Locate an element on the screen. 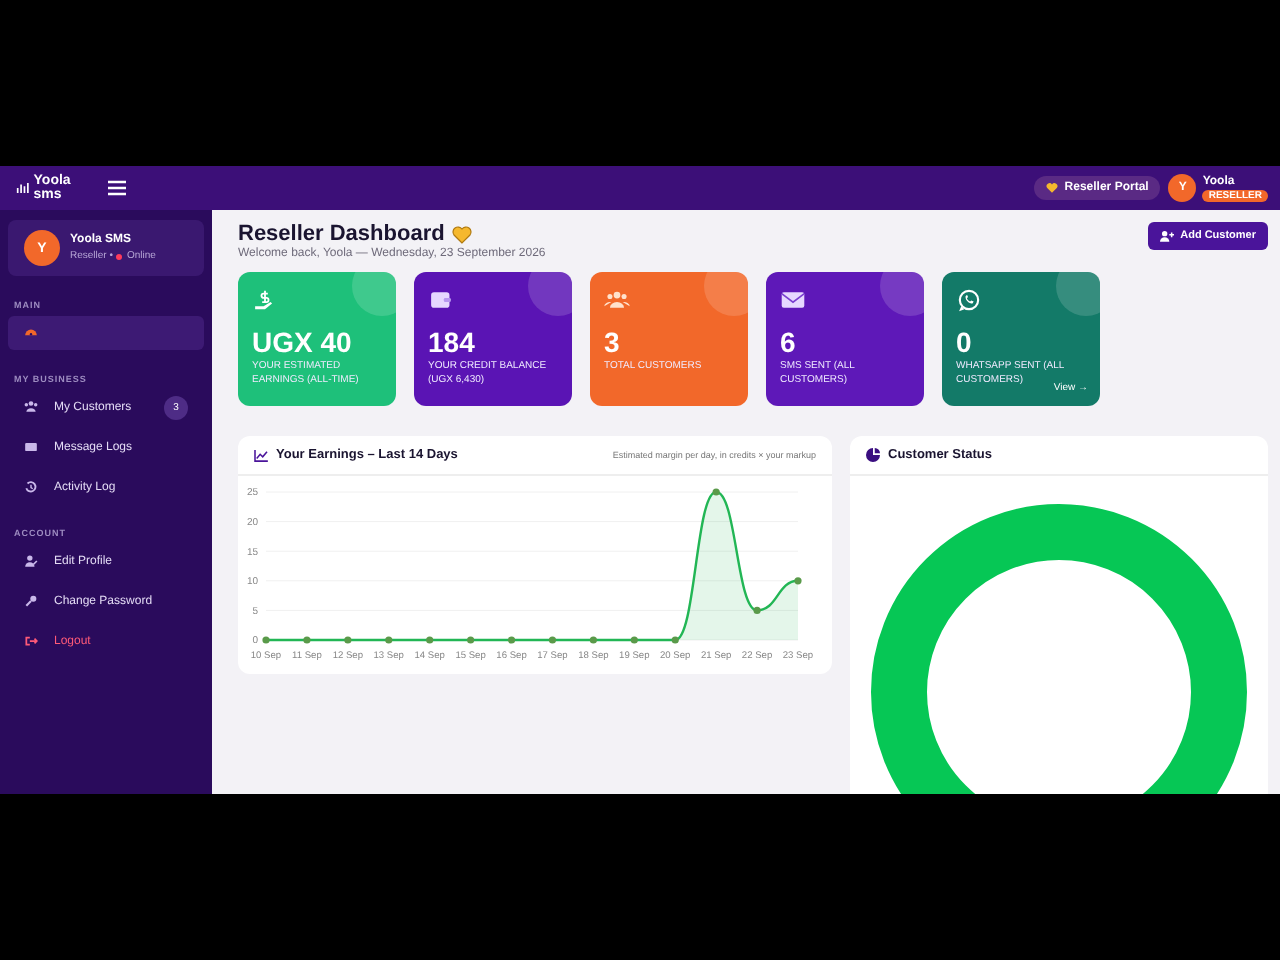 The image size is (1280, 960). stat-value: 0 is located at coordinates (965, 342).